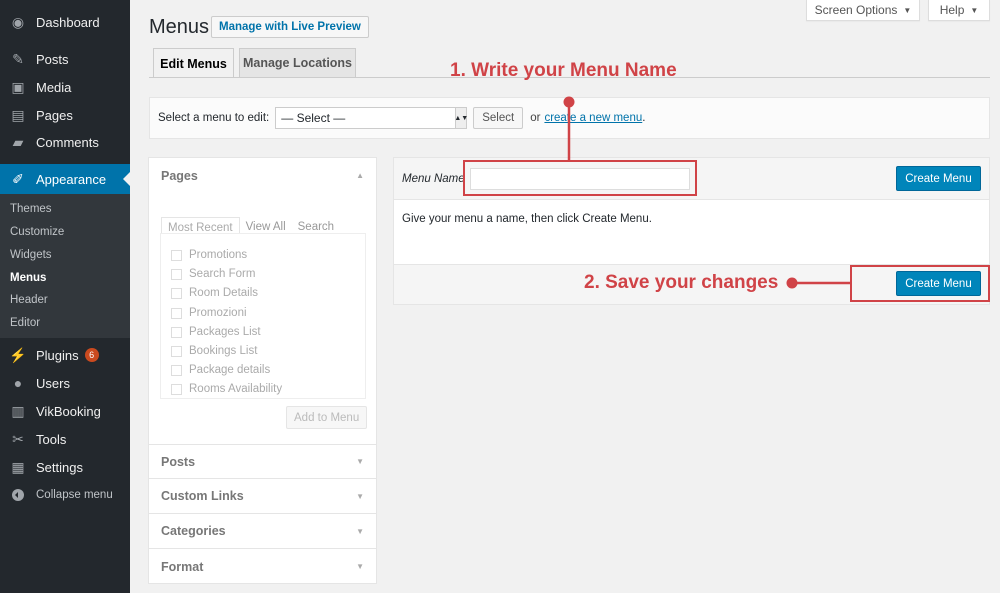 This screenshot has width=1000, height=593. I want to click on submenu-item-header: Header, so click(29, 300).